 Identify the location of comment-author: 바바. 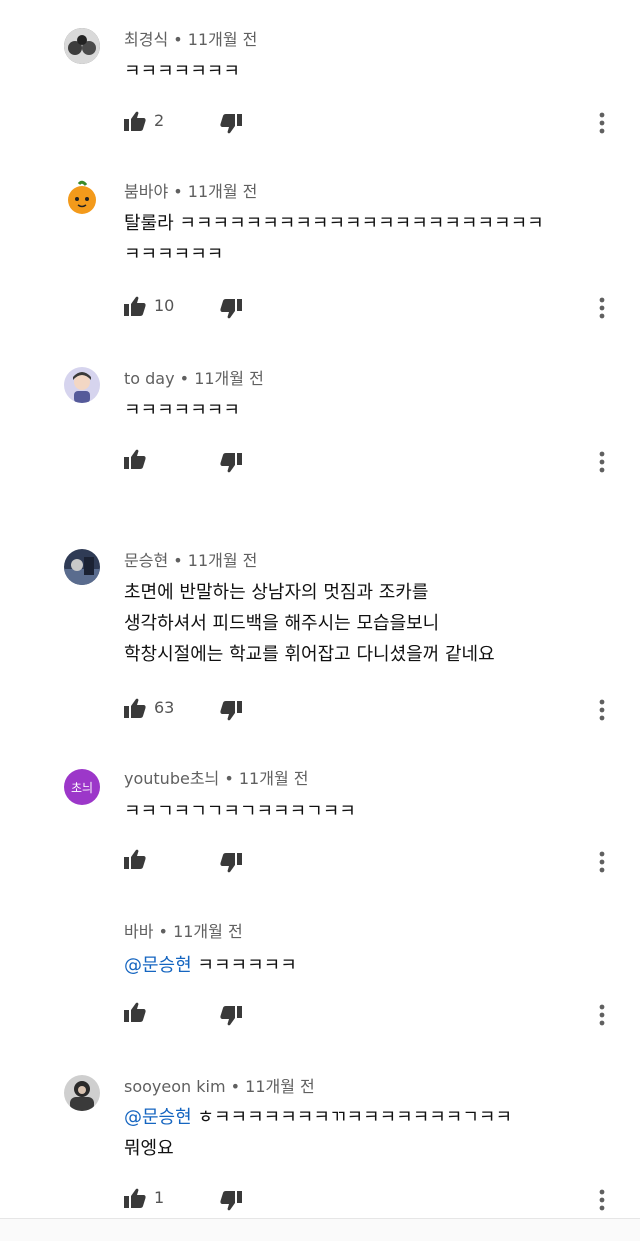
(138, 931).